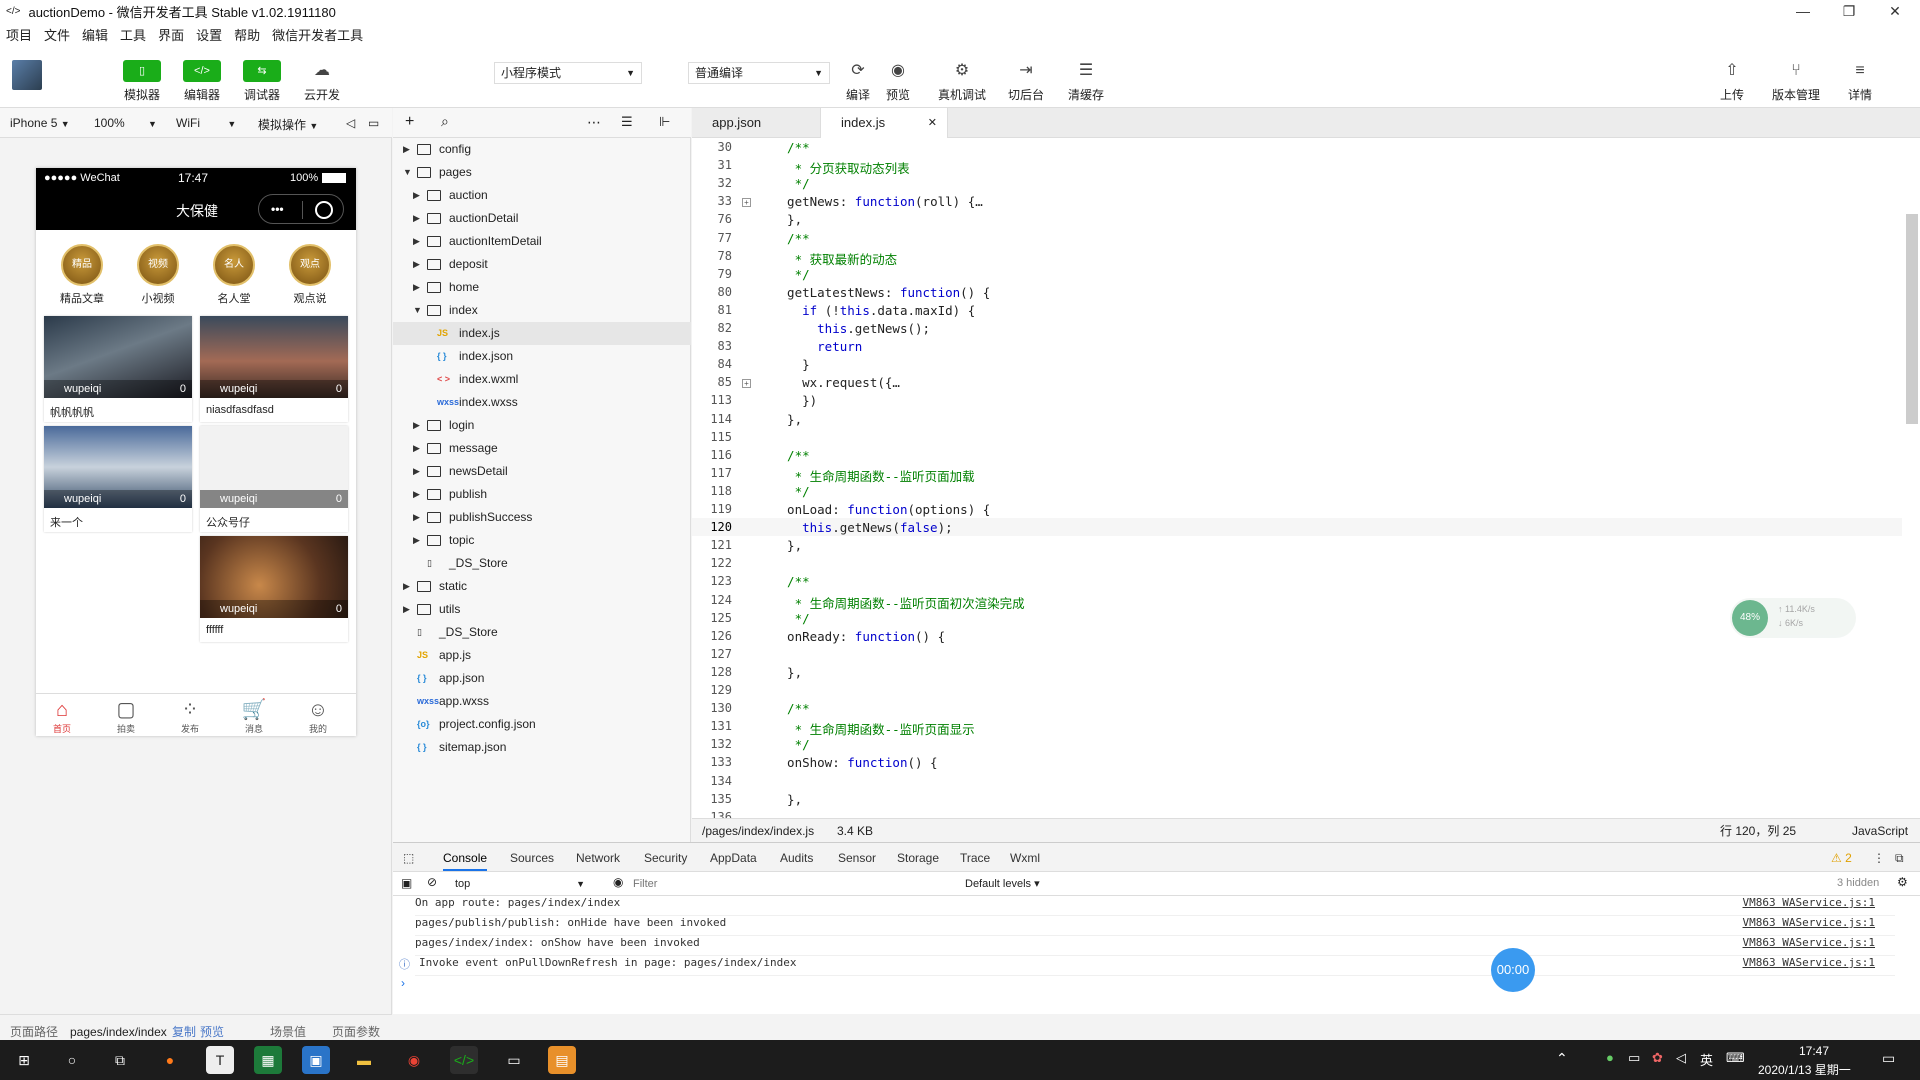 The height and width of the screenshot is (1080, 1920). What do you see at coordinates (316, 1060) in the screenshot?
I see `app-icon: ▣` at bounding box center [316, 1060].